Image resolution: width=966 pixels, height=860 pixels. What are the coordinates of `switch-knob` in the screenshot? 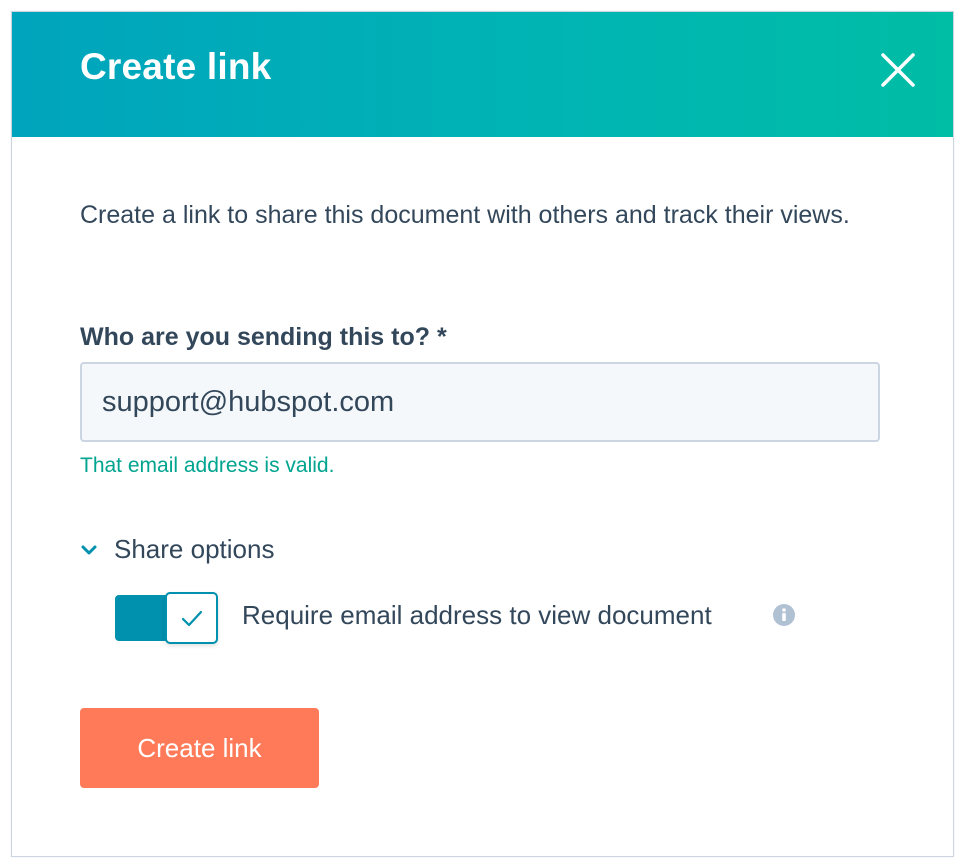 It's located at (191, 618).